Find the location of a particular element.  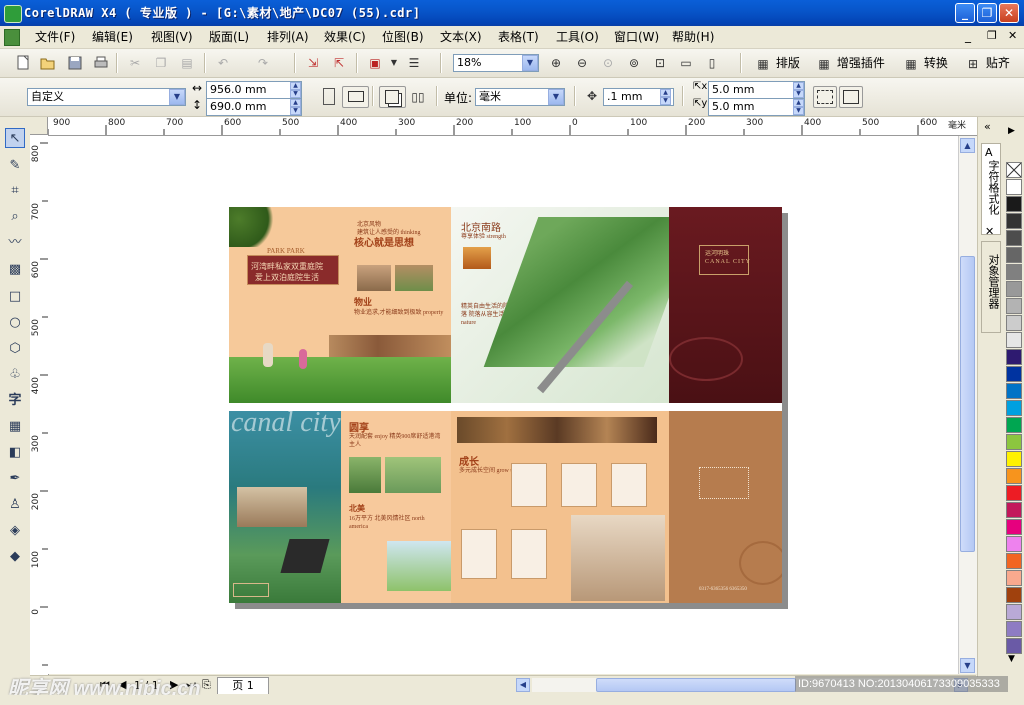

import-icon: ⇲ is located at coordinates (313, 63).